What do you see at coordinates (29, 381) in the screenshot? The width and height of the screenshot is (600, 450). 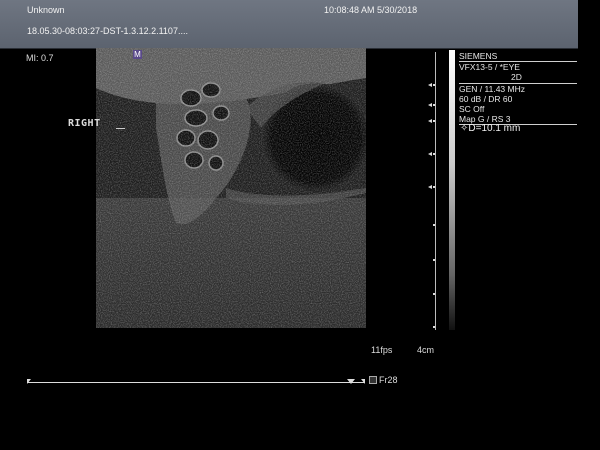 I see `cine-start-marker` at bounding box center [29, 381].